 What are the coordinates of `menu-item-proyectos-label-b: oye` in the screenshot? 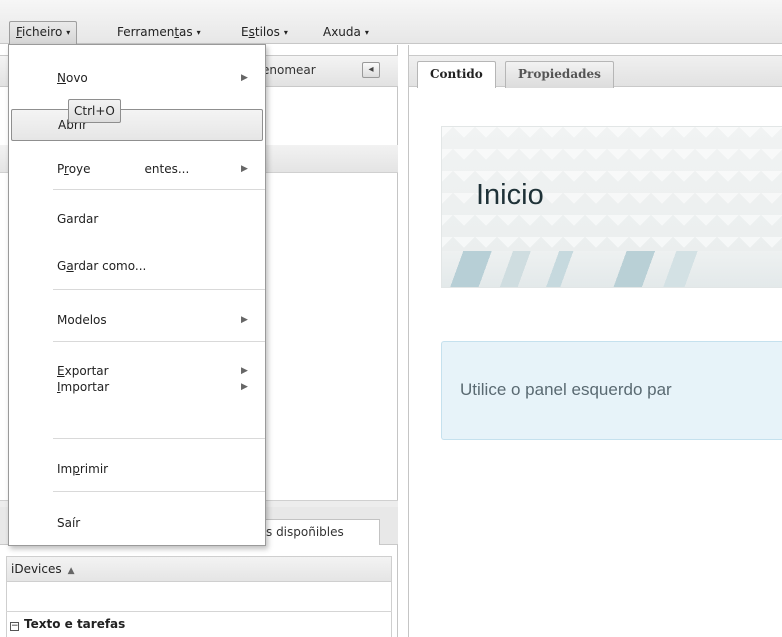 It's located at (79, 169).